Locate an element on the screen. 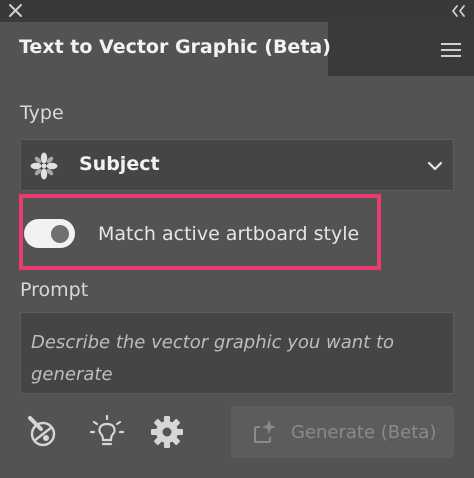 Image resolution: width=474 pixels, height=478 pixels. subject-icon is located at coordinates (44, 166).